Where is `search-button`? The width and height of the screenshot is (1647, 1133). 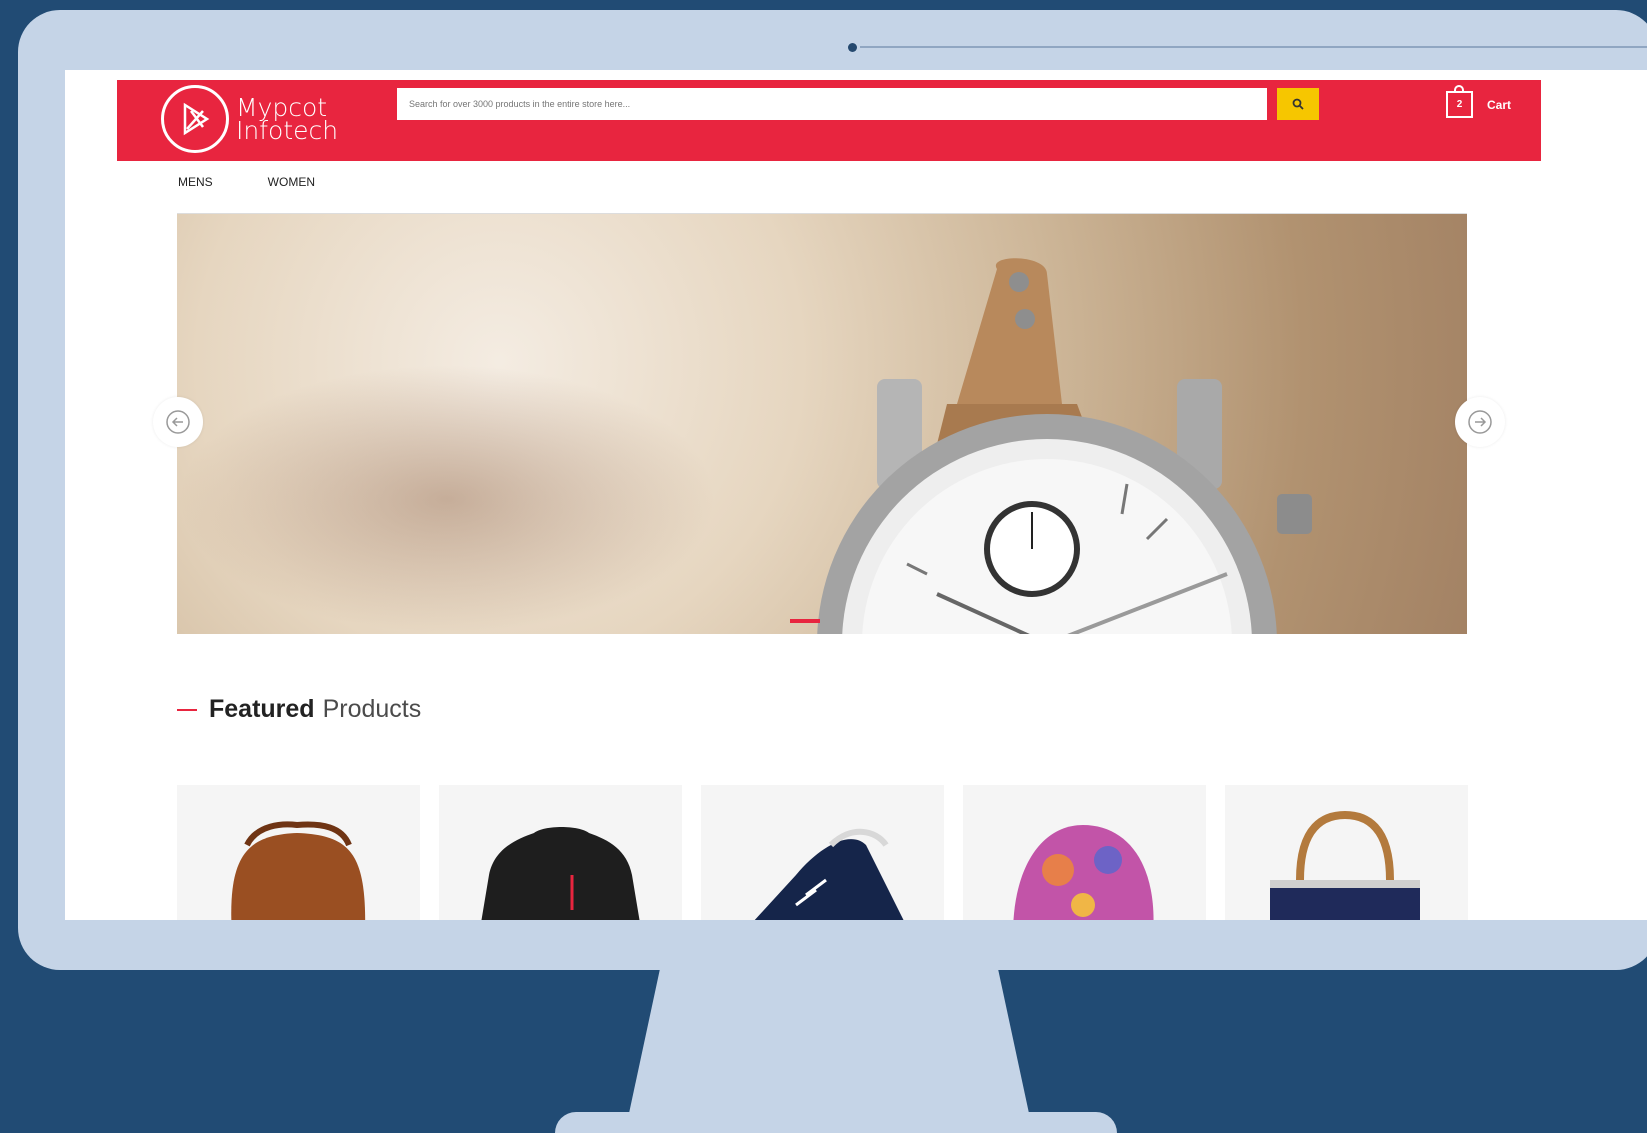
search-button is located at coordinates (1298, 104).